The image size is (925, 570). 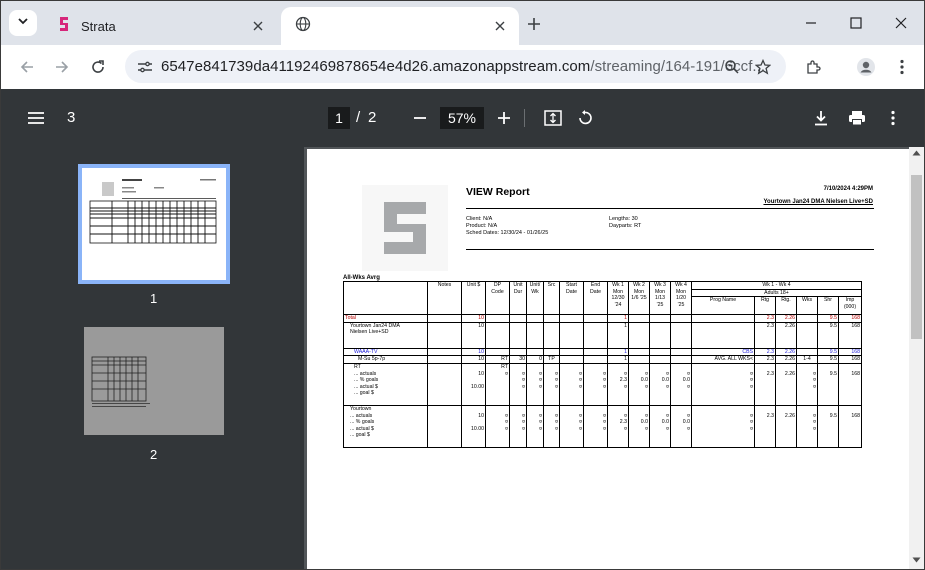 I want to click on tab-strata: Strata, so click(x=160, y=26).